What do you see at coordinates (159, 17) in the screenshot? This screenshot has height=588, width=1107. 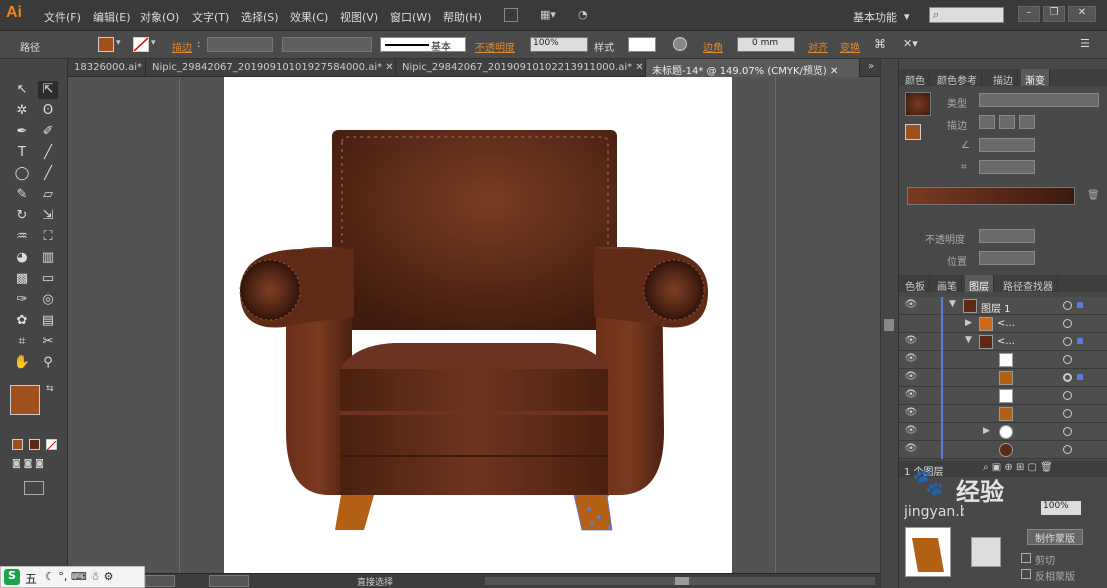 I see `menu-object: 对象(O)` at bounding box center [159, 17].